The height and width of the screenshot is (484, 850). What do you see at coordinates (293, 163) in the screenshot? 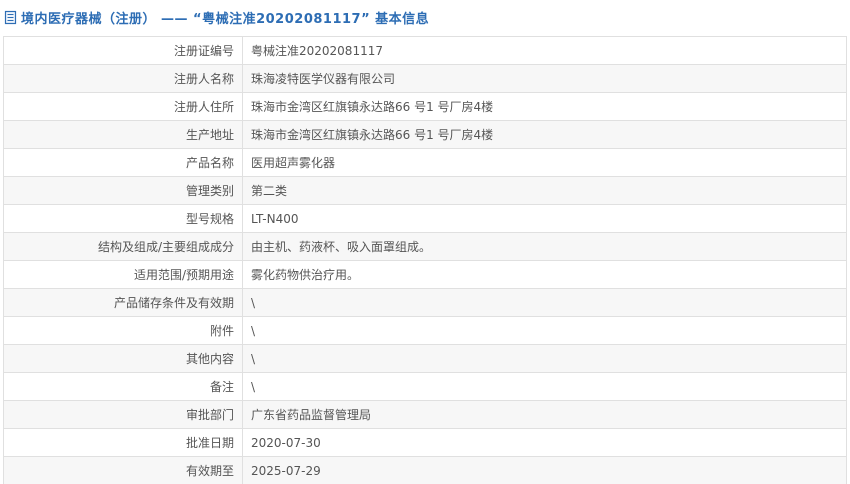
I see `row-value: 医用超声雾化器` at bounding box center [293, 163].